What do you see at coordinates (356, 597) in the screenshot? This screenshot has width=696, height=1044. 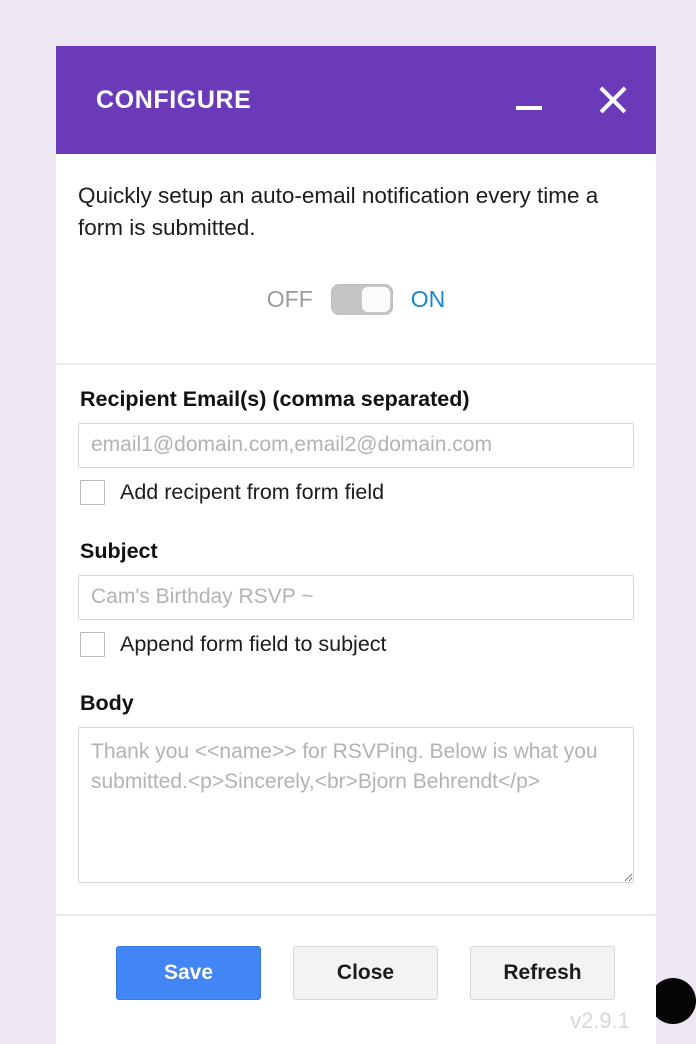 I see `subject-input` at bounding box center [356, 597].